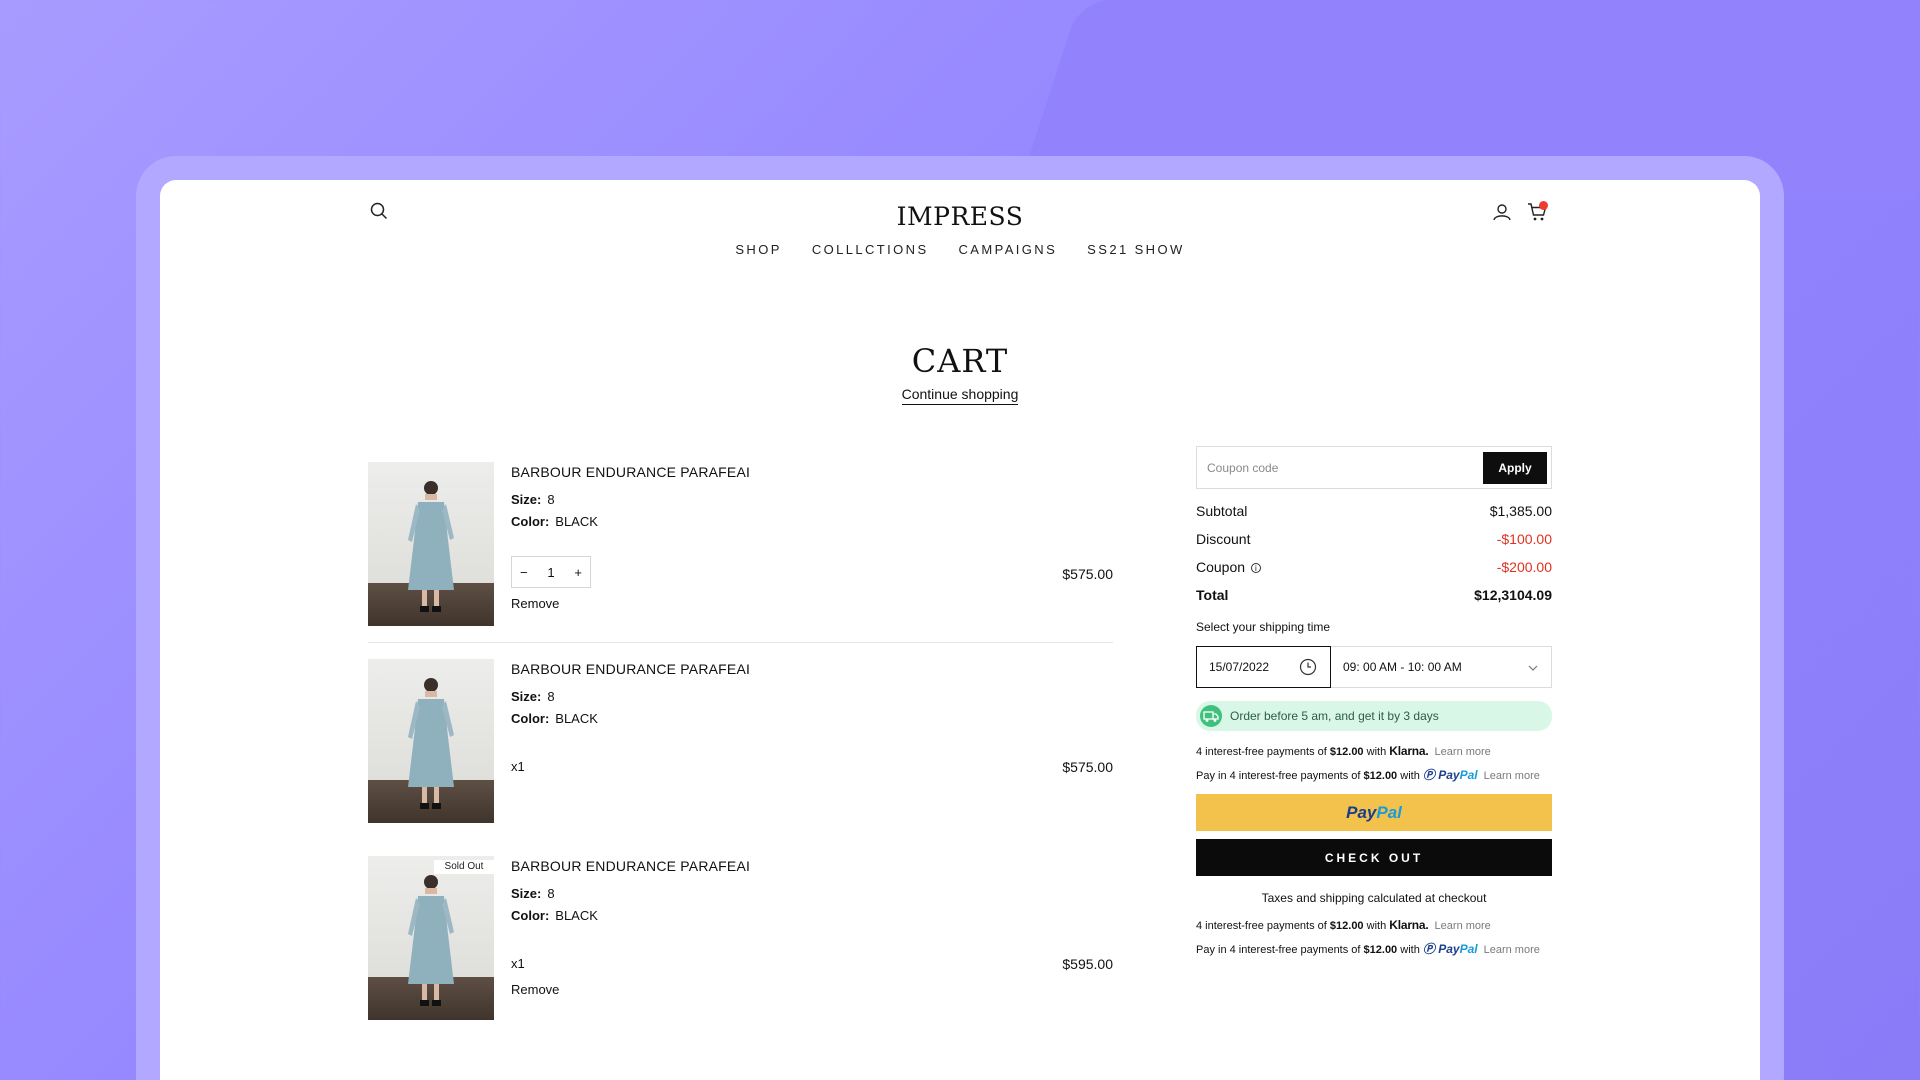 The width and height of the screenshot is (1920, 1080). What do you see at coordinates (1334, 716) in the screenshot?
I see `delivery-notice-text: Order before 5 am, and get it by 3 days` at bounding box center [1334, 716].